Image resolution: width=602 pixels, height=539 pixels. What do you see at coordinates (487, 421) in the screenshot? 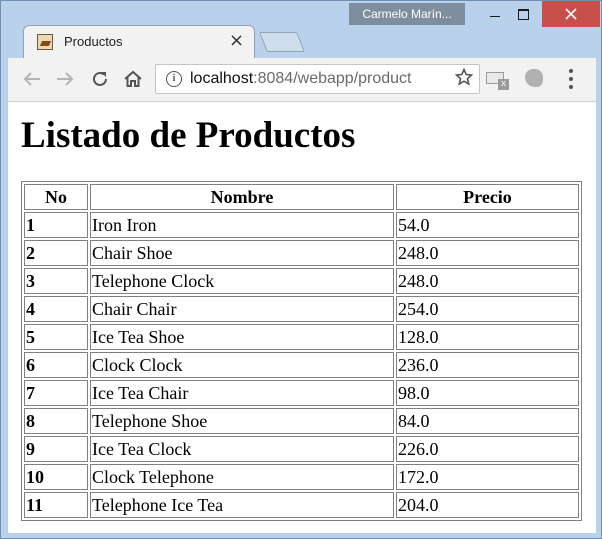
I see `cell-precio: 84.0` at bounding box center [487, 421].